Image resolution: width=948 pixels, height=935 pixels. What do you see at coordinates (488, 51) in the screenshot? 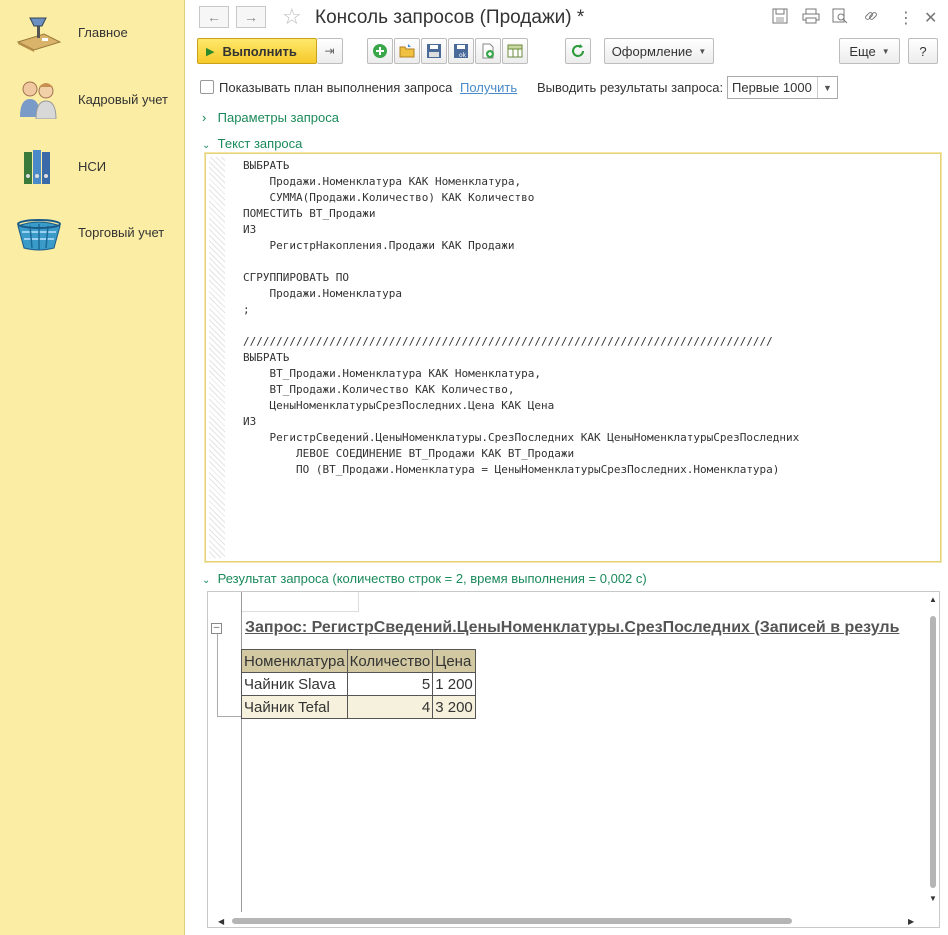
I see `new-query-button` at bounding box center [488, 51].